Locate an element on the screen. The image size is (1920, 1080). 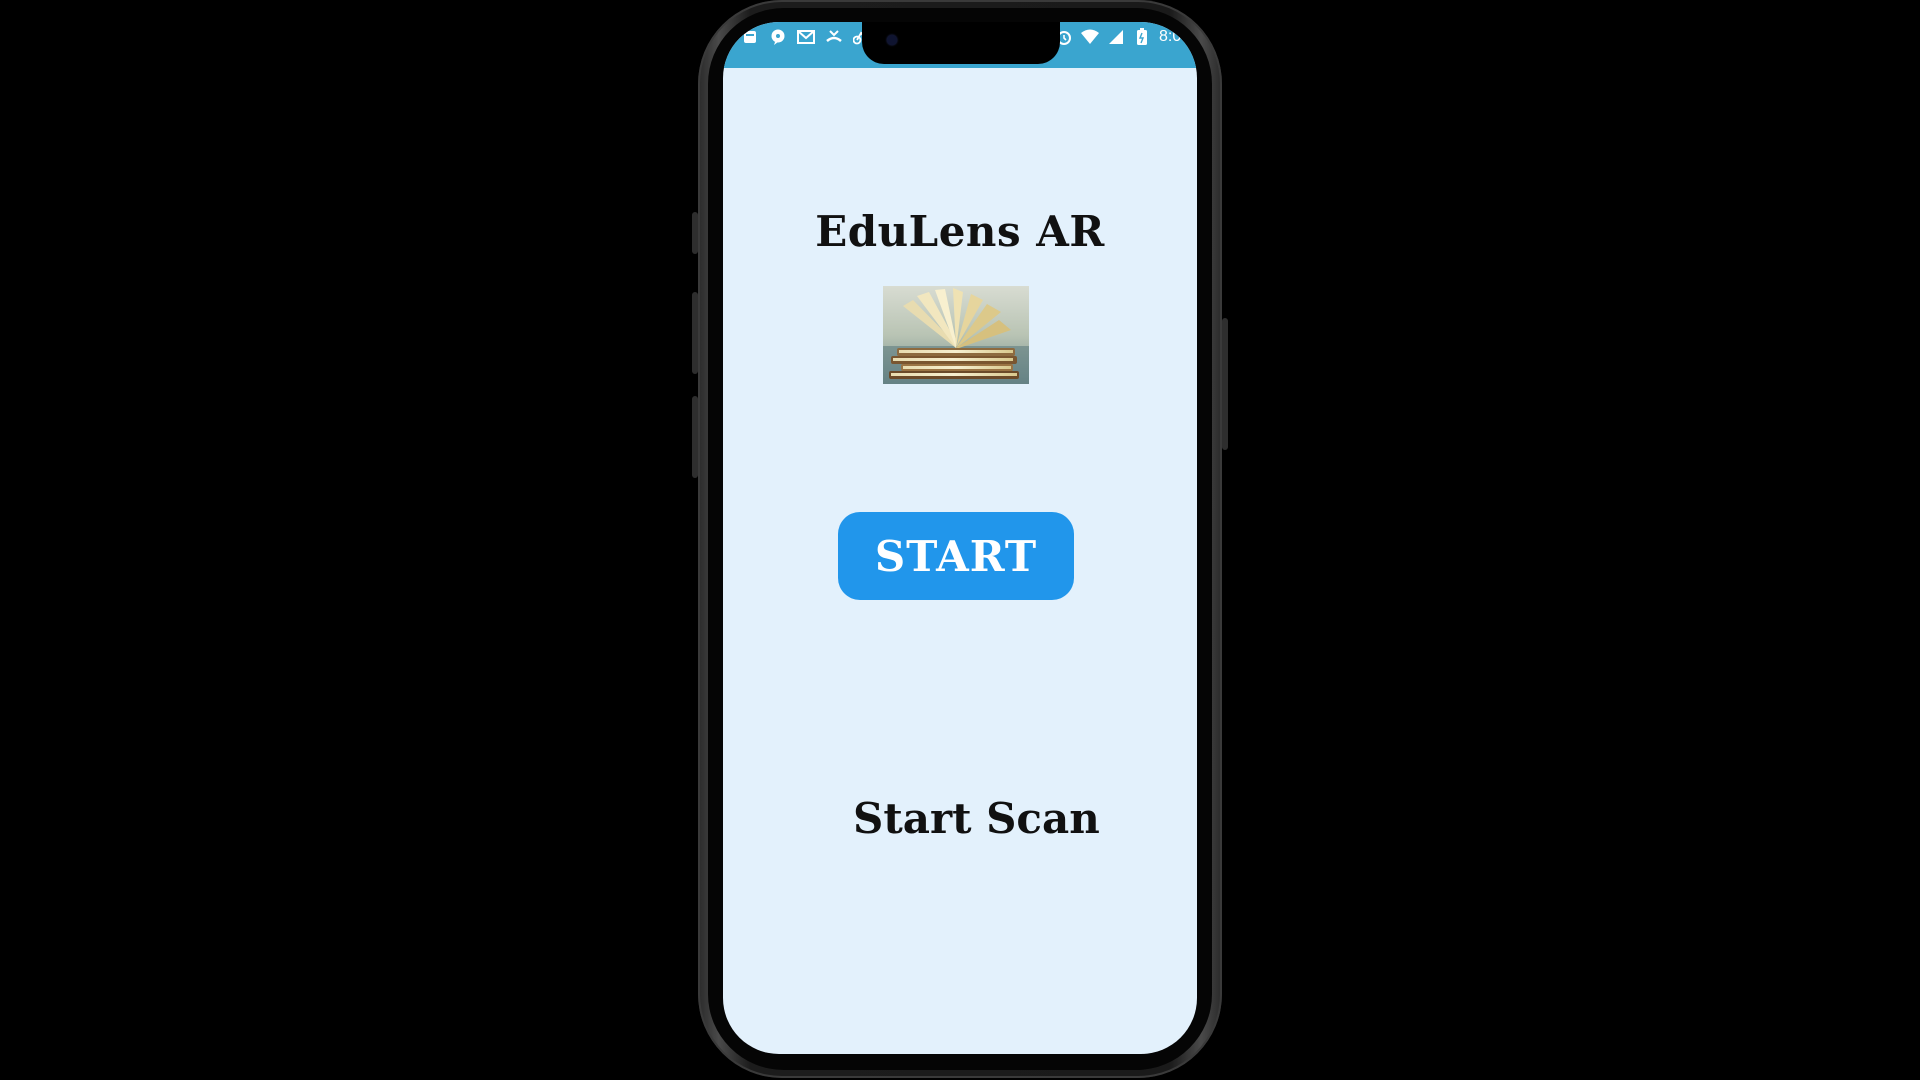
signal-icon is located at coordinates (1116, 37).